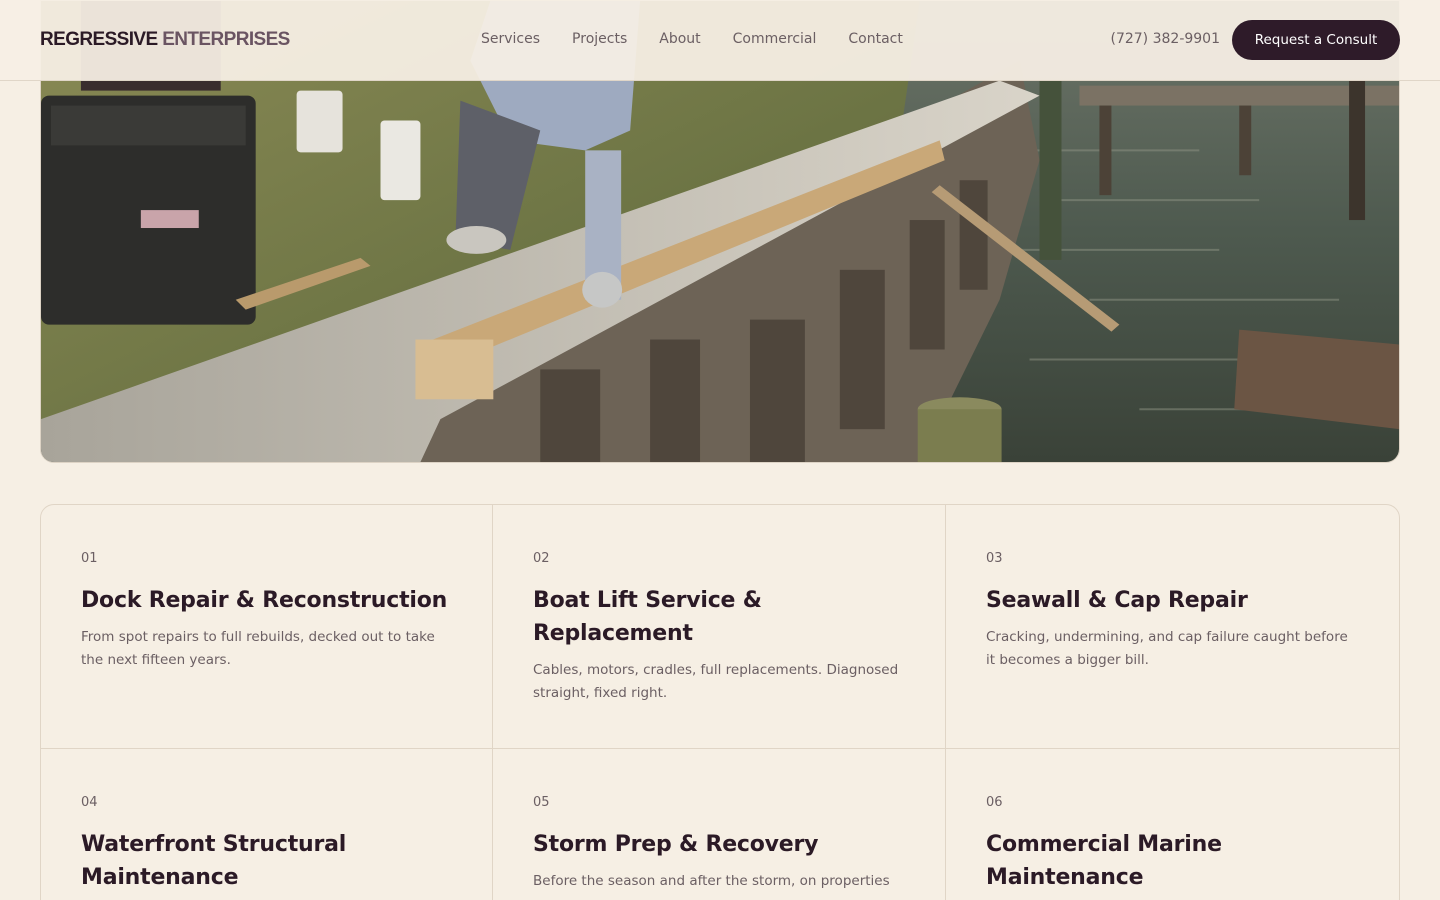  I want to click on request-consult-button: Request a Consult, so click(1316, 40).